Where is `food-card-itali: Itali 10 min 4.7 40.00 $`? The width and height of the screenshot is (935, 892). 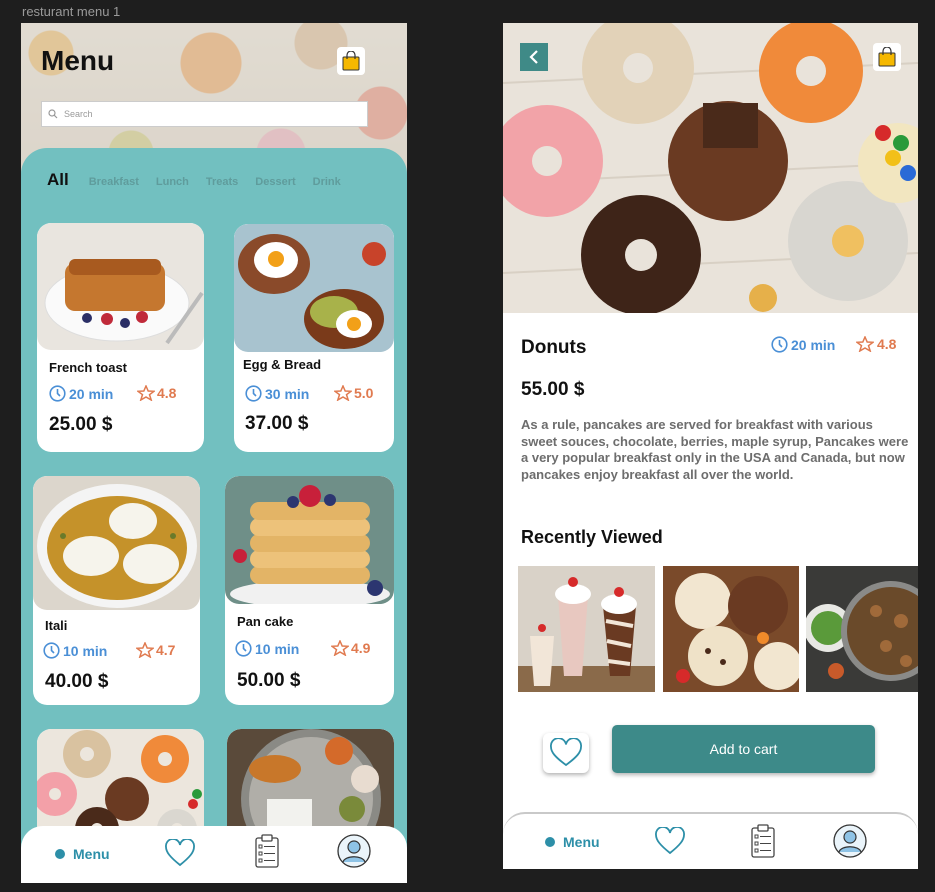
food-card-itali: Itali 10 min 4.7 40.00 $ is located at coordinates (116, 590).